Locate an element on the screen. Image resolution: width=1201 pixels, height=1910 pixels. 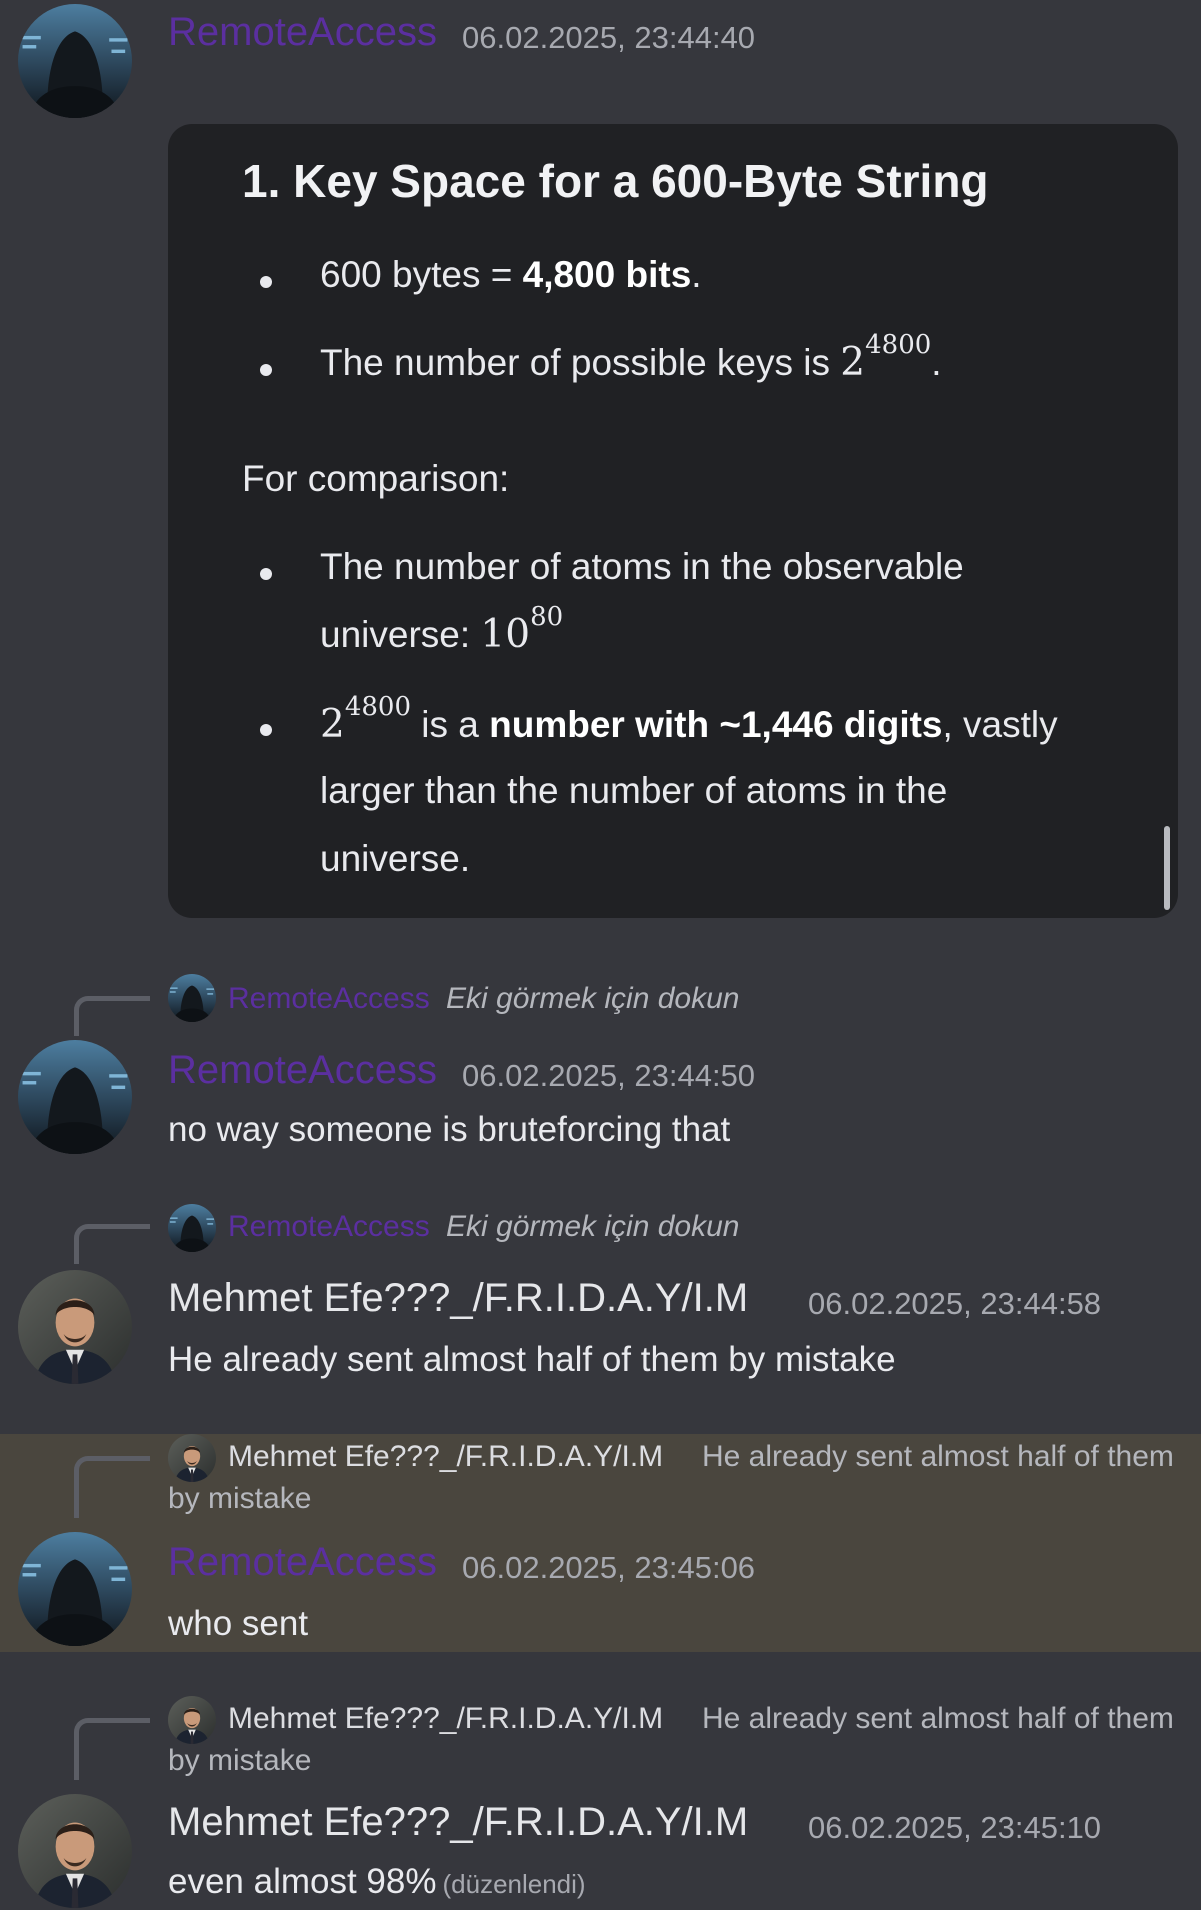
message-timestamp: 06.02.2025, 23:44:58 is located at coordinates (955, 1303).